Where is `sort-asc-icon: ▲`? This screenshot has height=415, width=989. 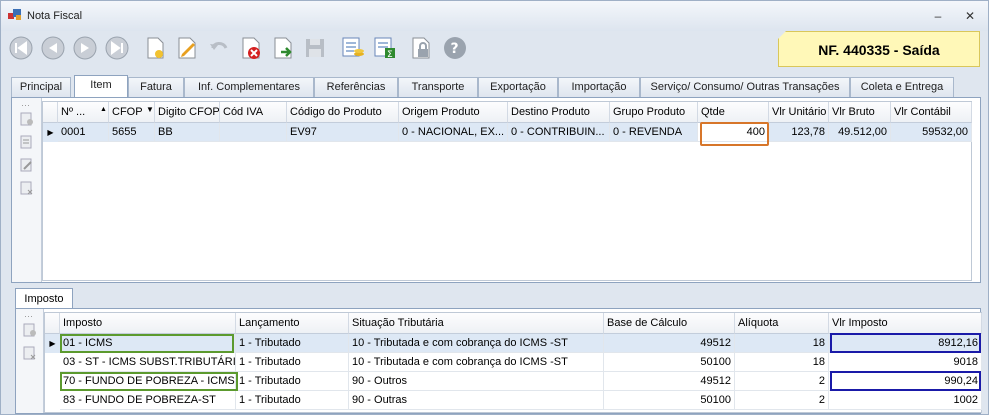 sort-asc-icon: ▲ is located at coordinates (103, 109).